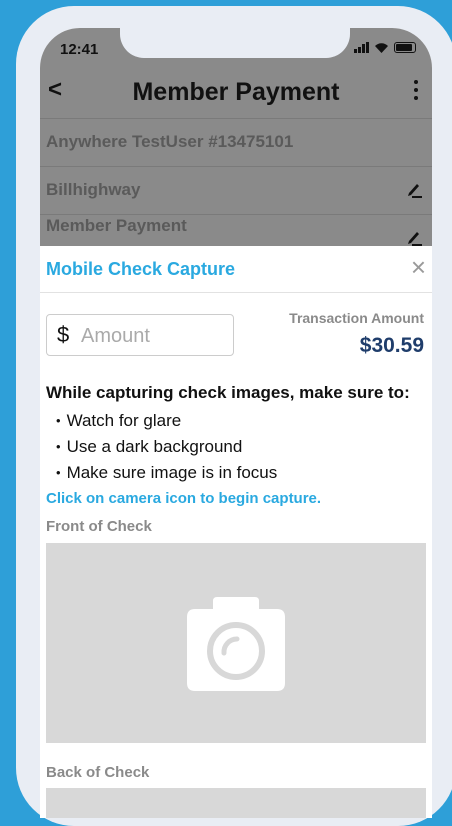 The width and height of the screenshot is (452, 826). Describe the element at coordinates (236, 803) in the screenshot. I see `back-check-capture` at that location.